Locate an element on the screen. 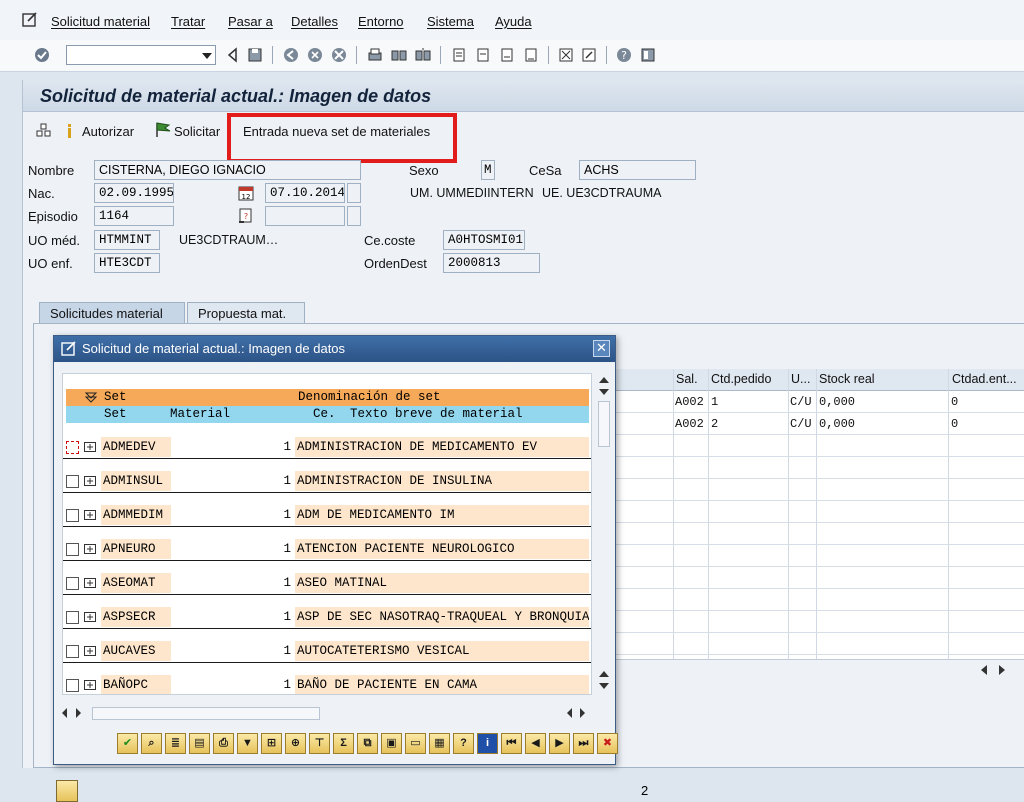 The width and height of the screenshot is (1024, 802). find-next-icon: ⊕ is located at coordinates (295, 743).